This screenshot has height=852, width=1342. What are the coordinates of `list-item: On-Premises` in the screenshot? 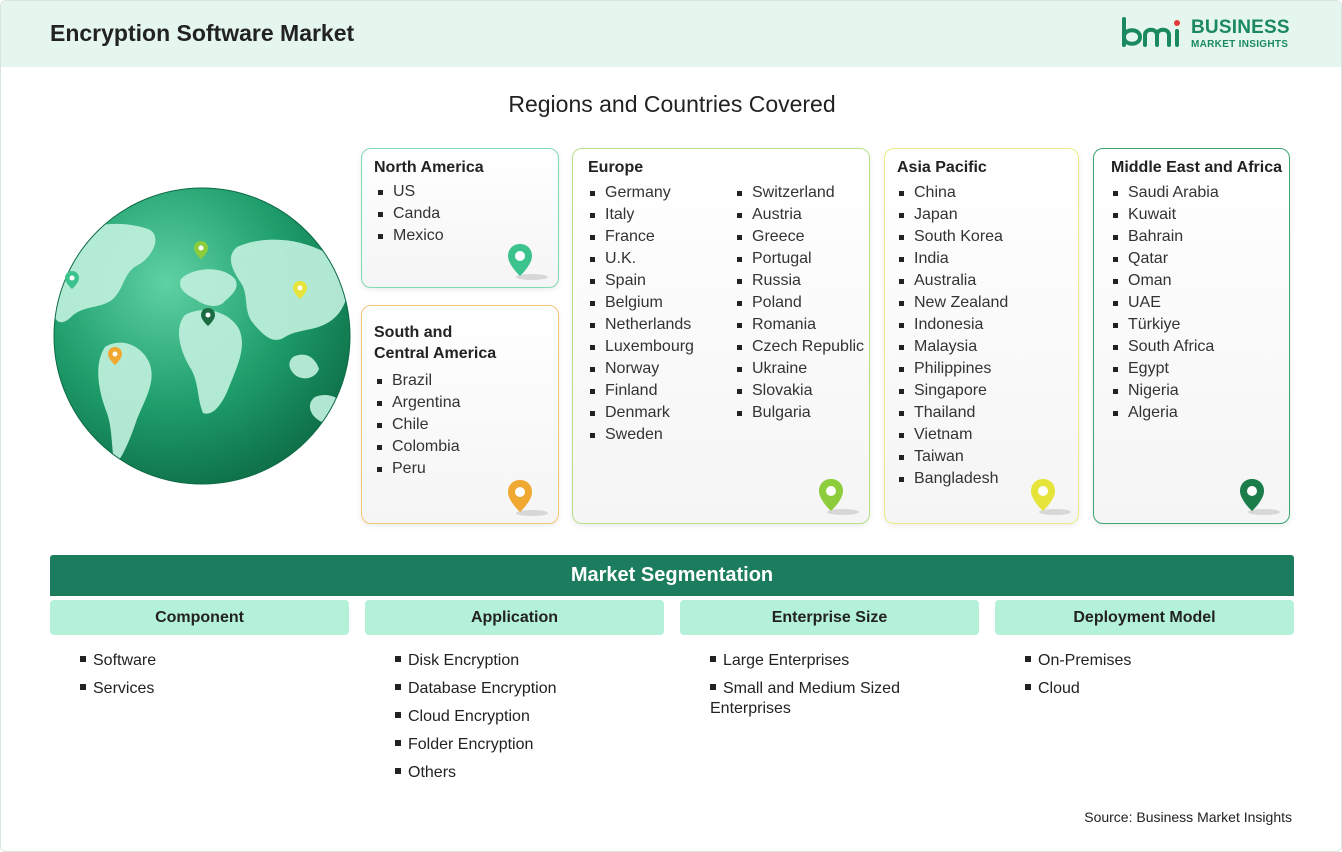 It's located at (1160, 661).